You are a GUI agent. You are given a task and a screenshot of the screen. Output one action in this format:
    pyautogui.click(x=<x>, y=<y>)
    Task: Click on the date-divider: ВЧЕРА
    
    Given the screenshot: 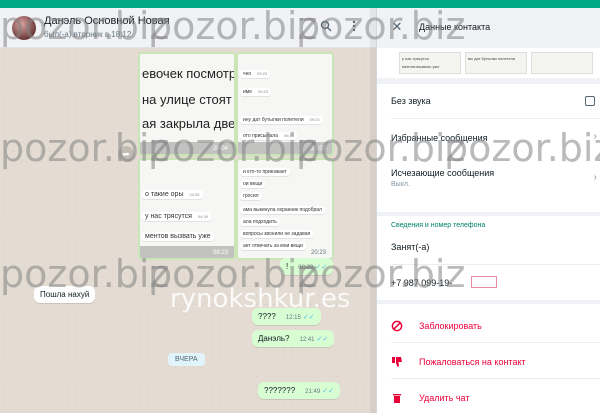 What is the action you would take?
    pyautogui.click(x=186, y=359)
    